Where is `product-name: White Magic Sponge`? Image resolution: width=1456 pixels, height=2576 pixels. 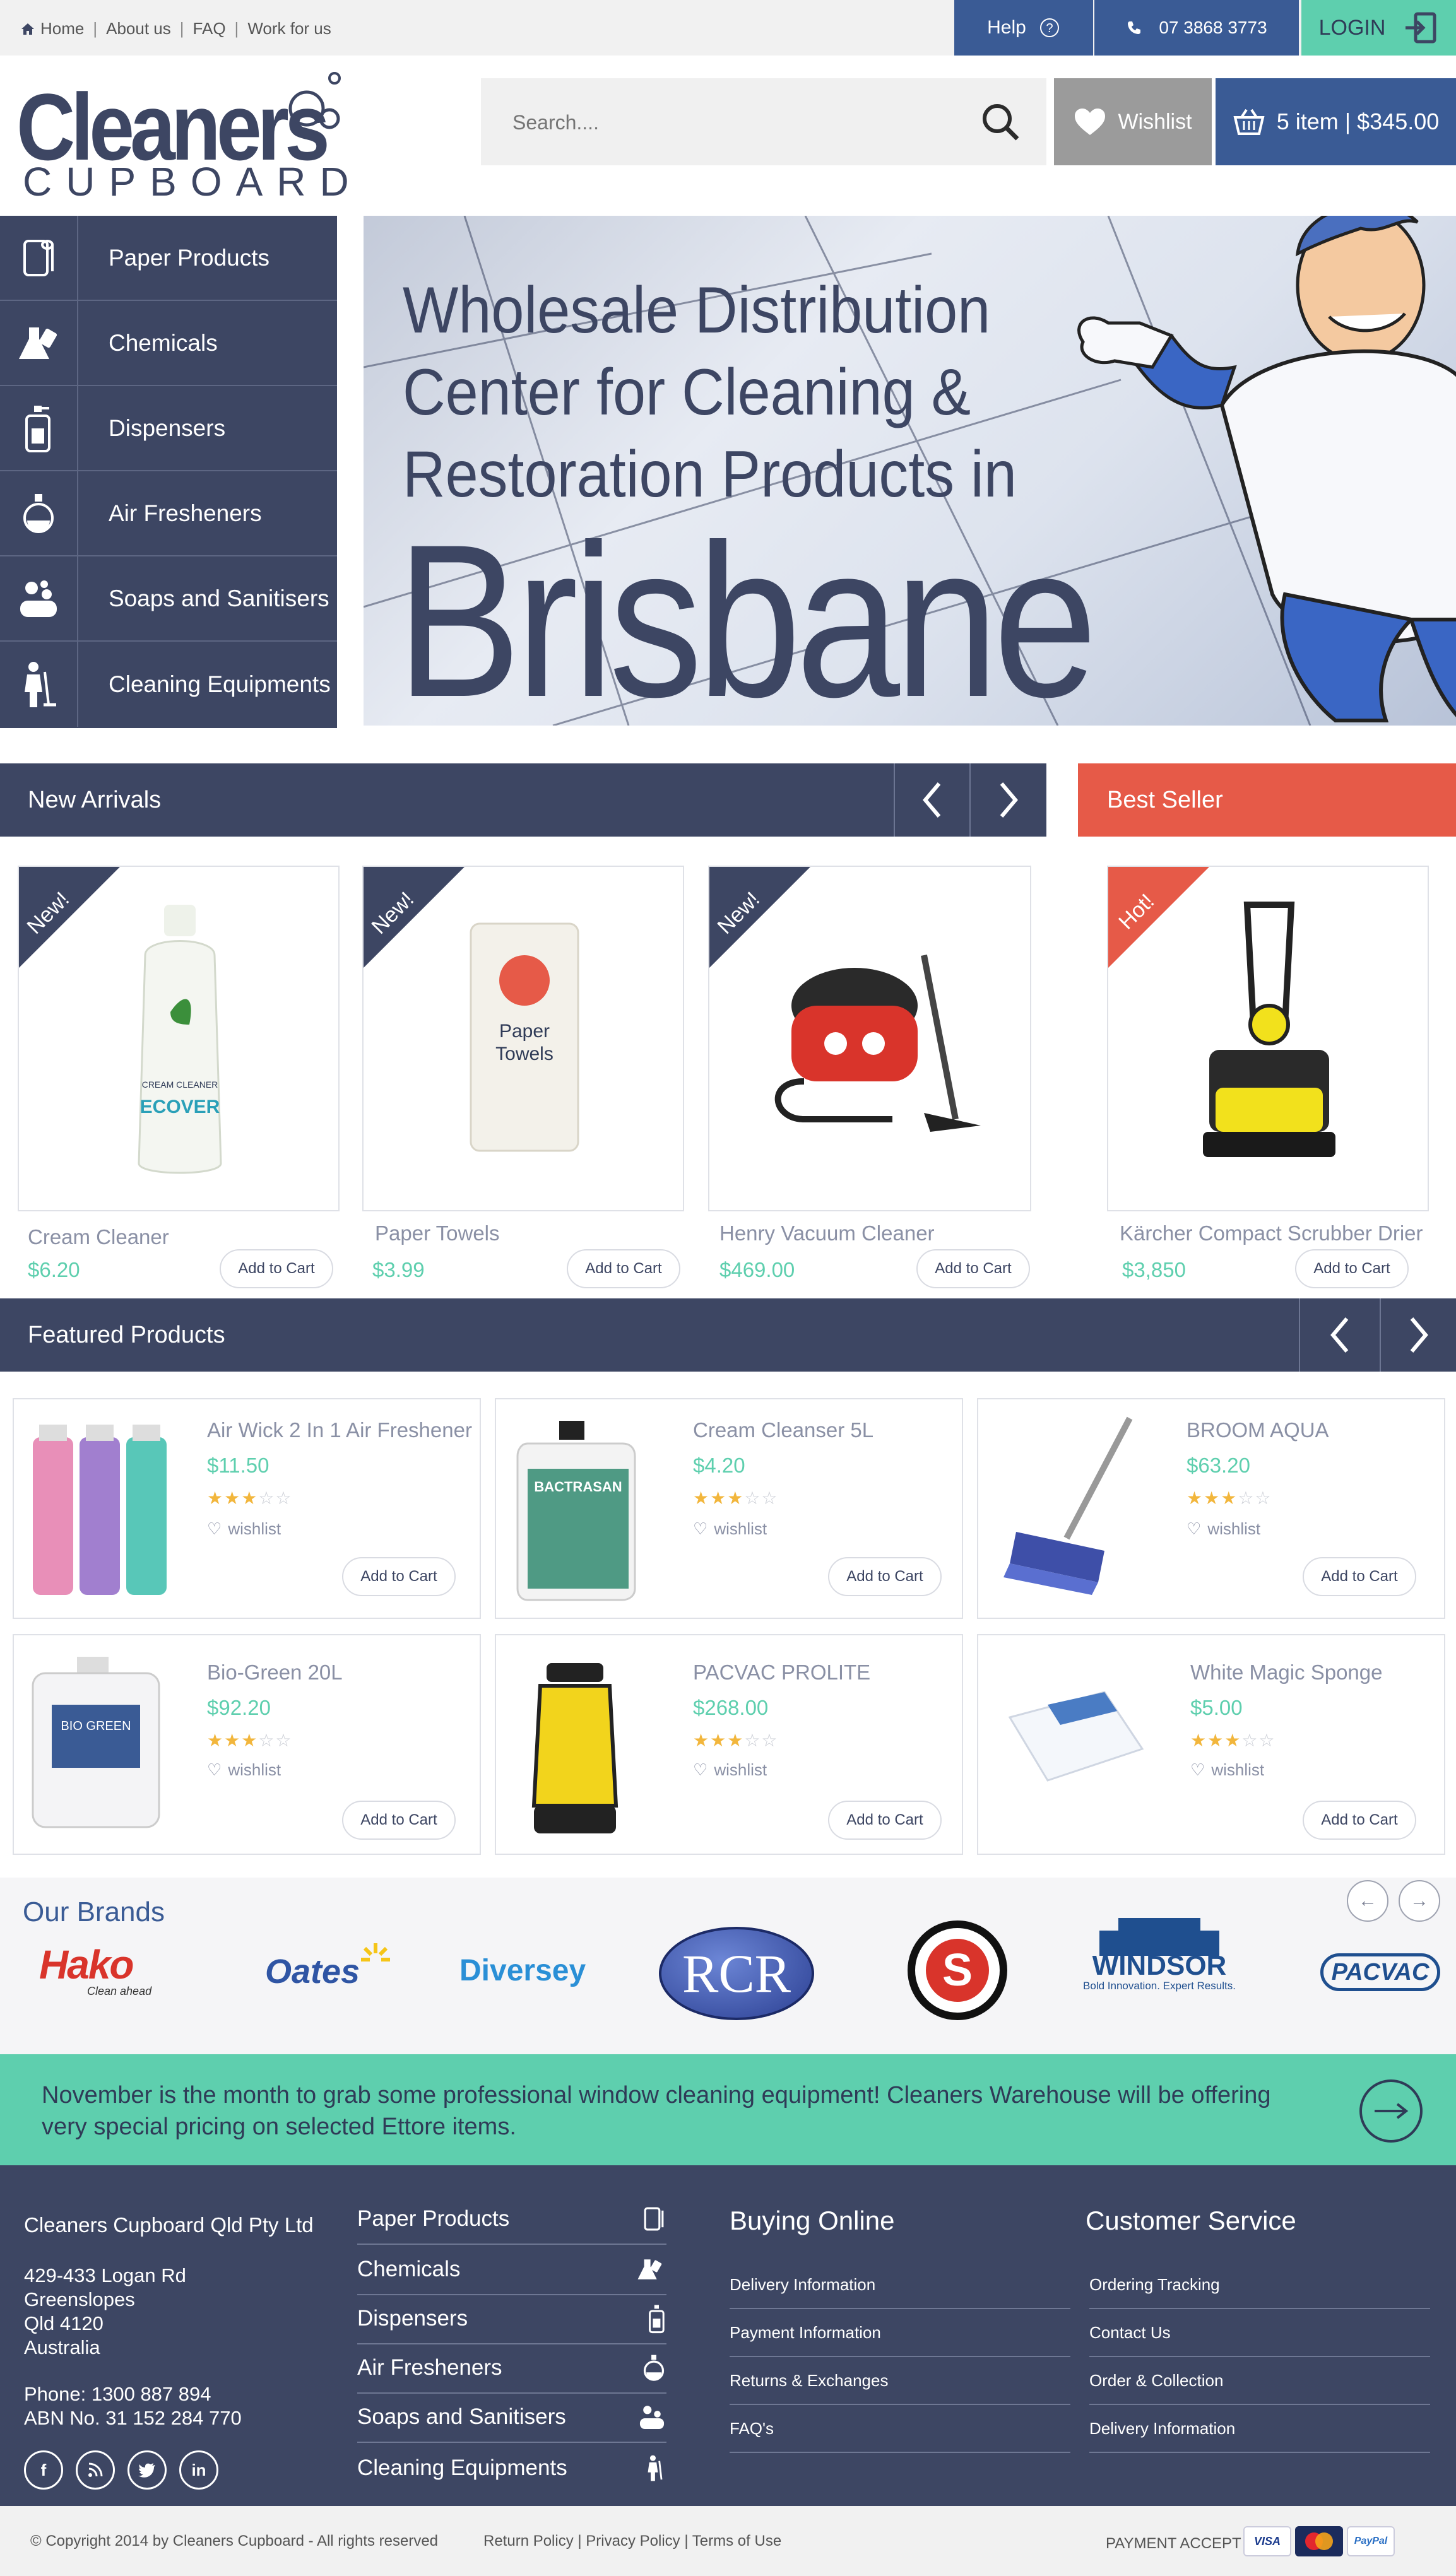
product-name: White Magic Sponge is located at coordinates (1286, 1673).